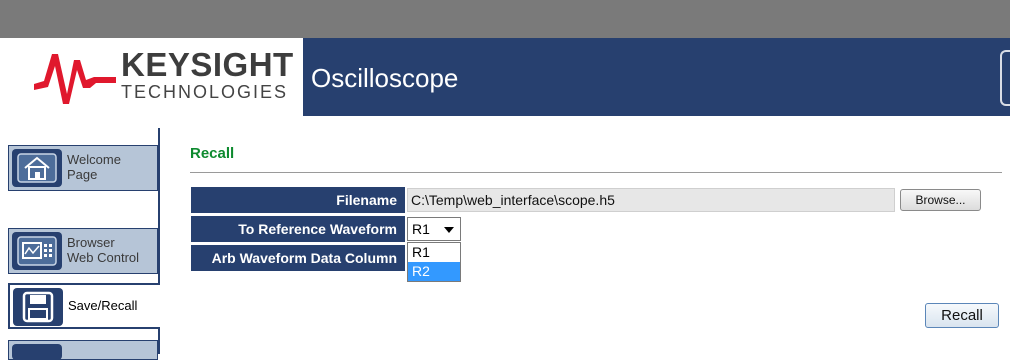  I want to click on app-title: Oscilloscope, so click(385, 78).